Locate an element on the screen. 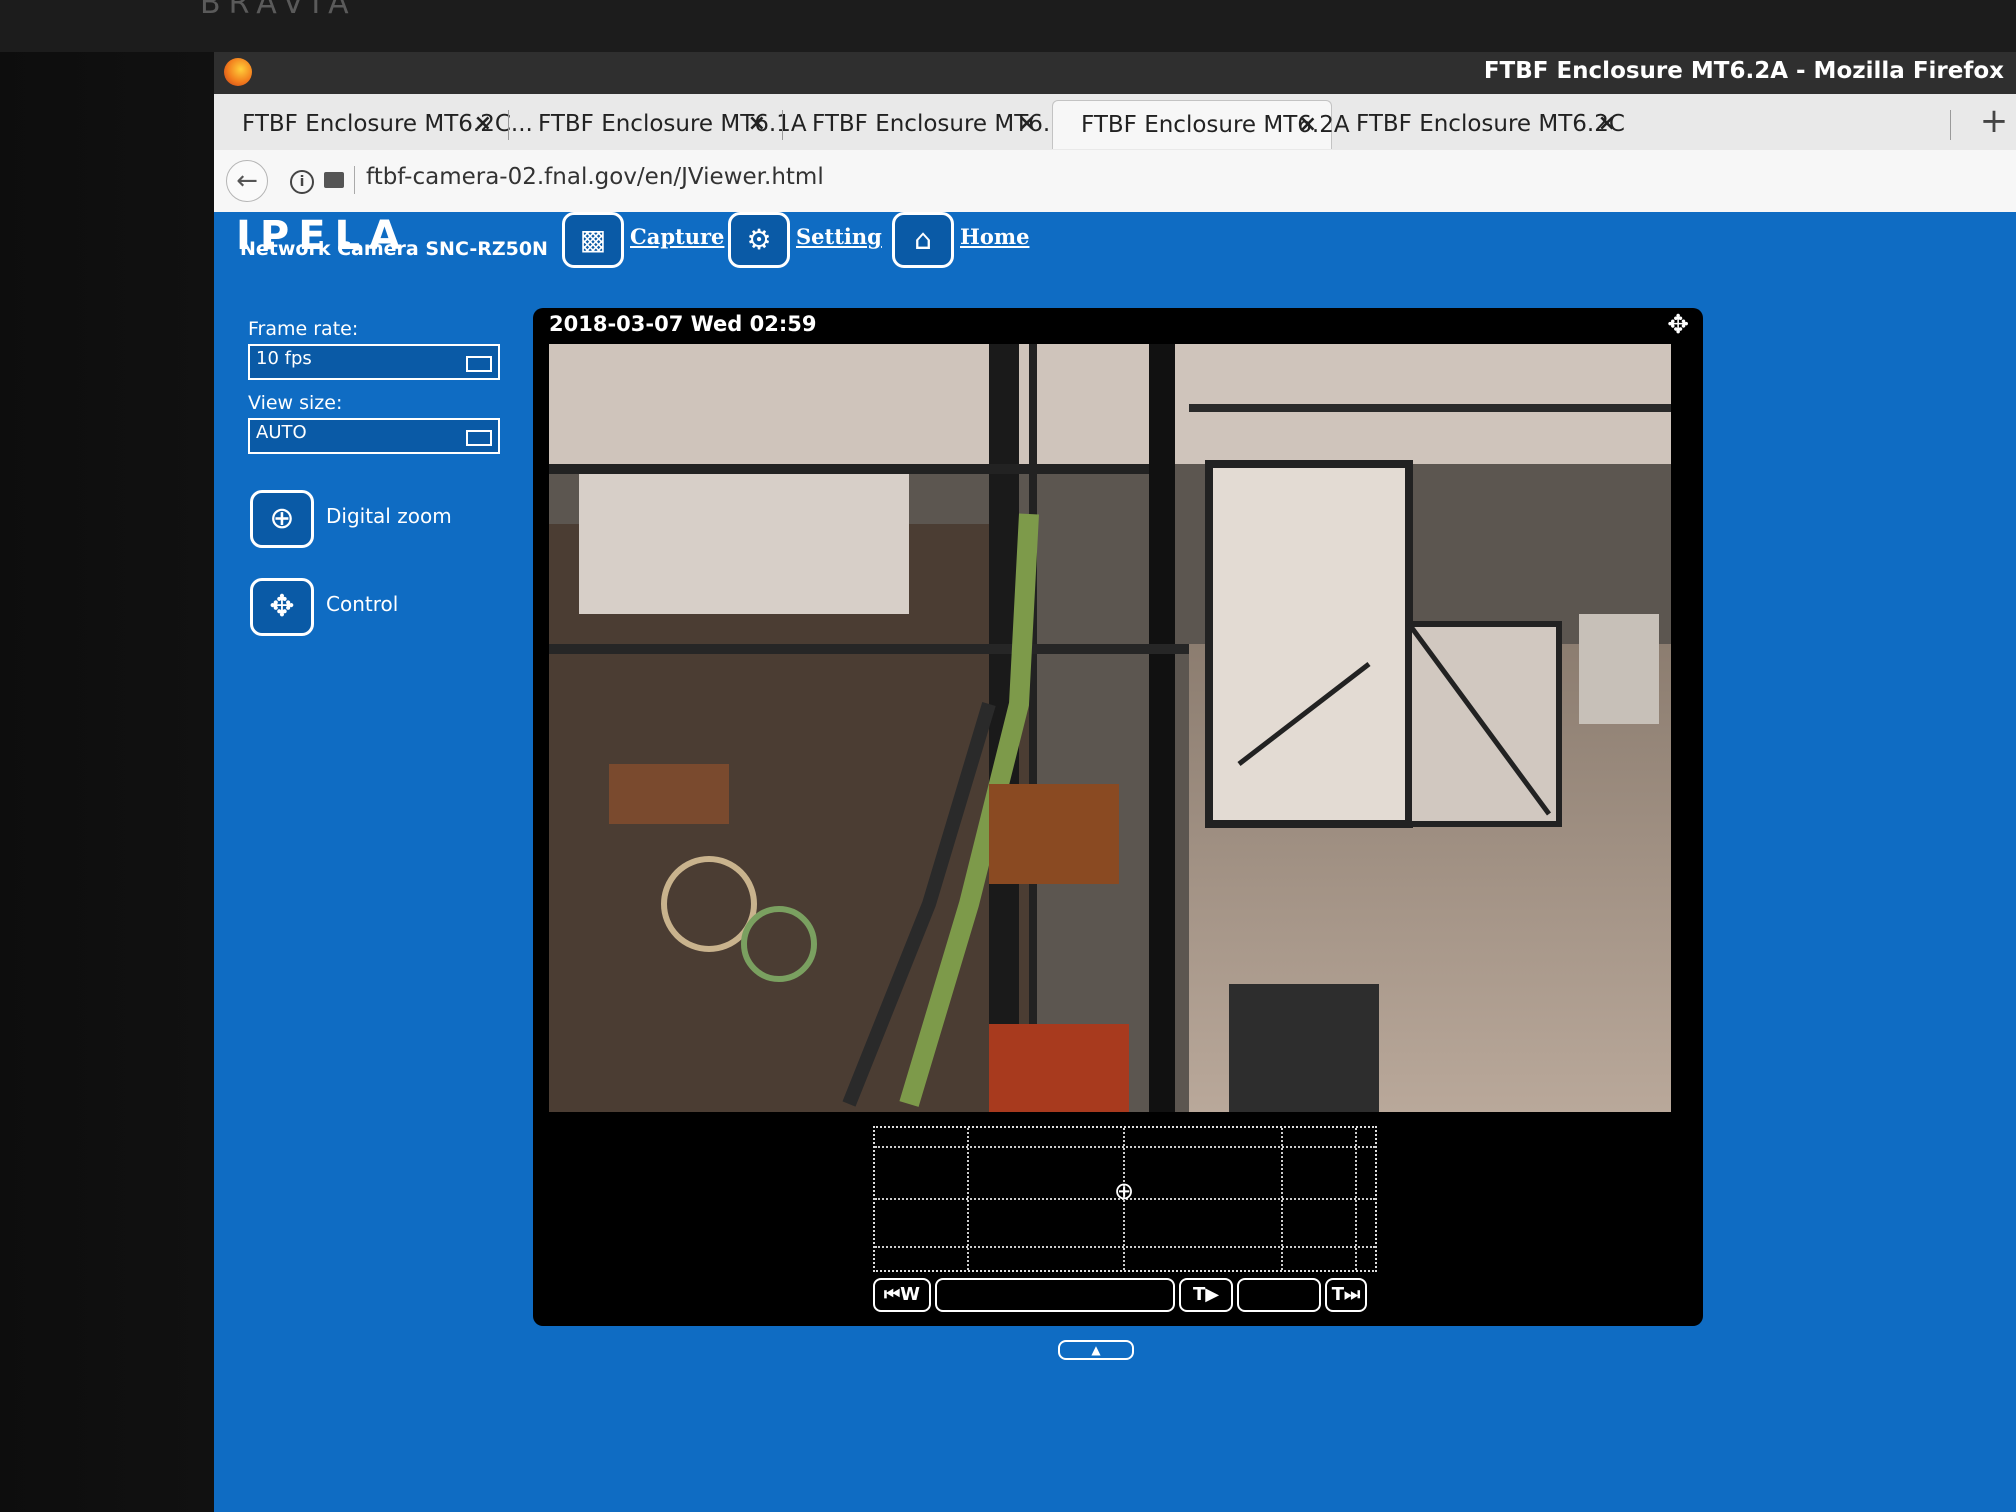  site-identity-icon is located at coordinates (334, 180).